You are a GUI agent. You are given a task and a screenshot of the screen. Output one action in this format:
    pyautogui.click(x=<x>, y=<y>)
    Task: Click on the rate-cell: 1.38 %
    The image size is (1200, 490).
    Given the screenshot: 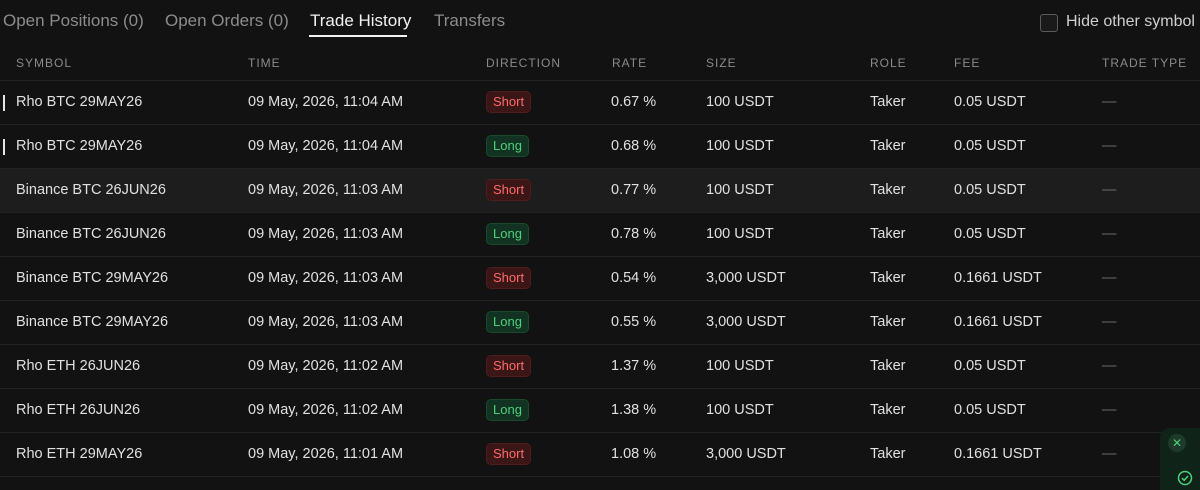 What is the action you would take?
    pyautogui.click(x=634, y=410)
    